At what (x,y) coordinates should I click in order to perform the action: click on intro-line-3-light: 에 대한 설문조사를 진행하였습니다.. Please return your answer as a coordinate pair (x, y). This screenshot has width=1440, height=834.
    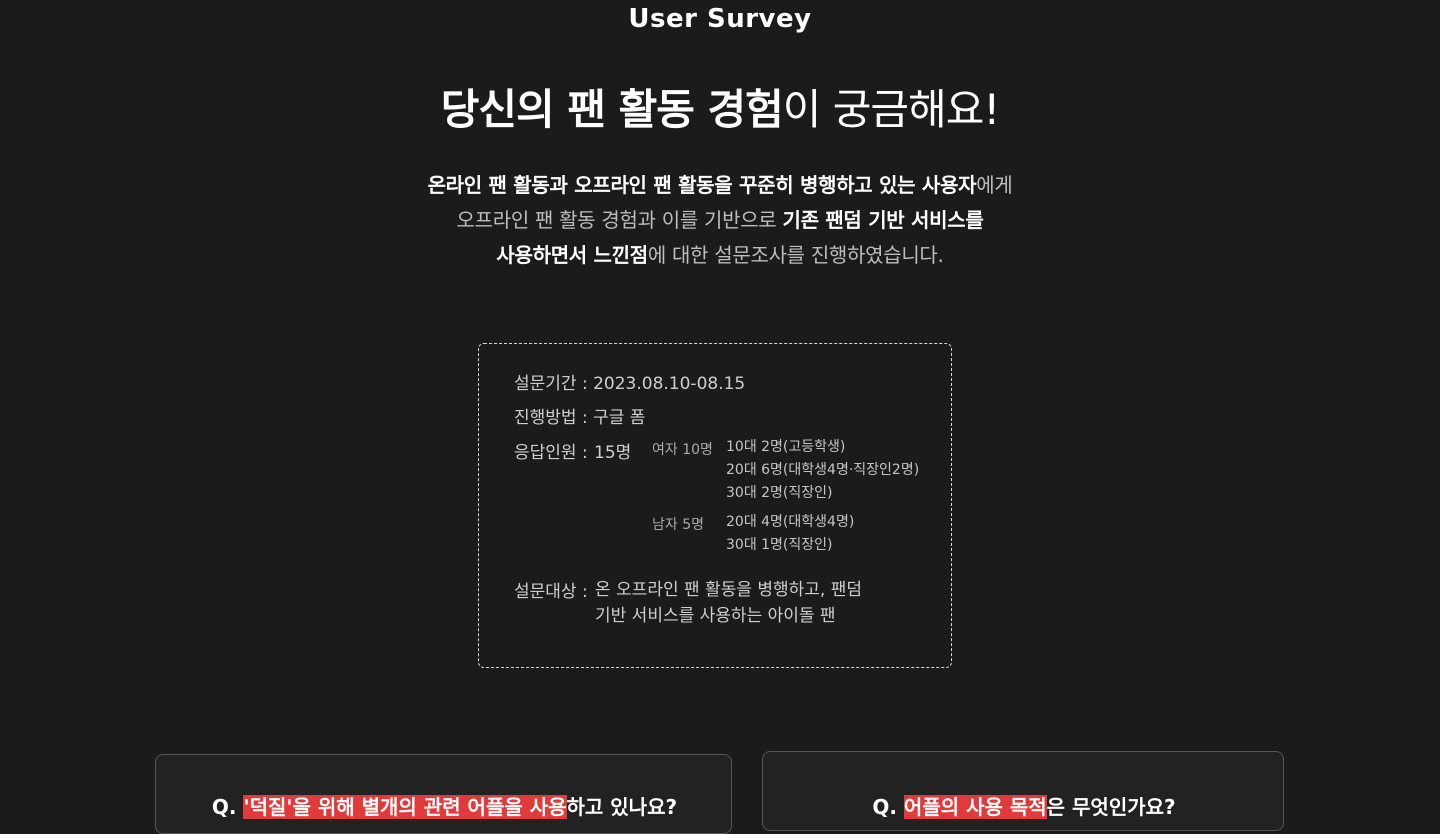
    Looking at the image, I should click on (795, 255).